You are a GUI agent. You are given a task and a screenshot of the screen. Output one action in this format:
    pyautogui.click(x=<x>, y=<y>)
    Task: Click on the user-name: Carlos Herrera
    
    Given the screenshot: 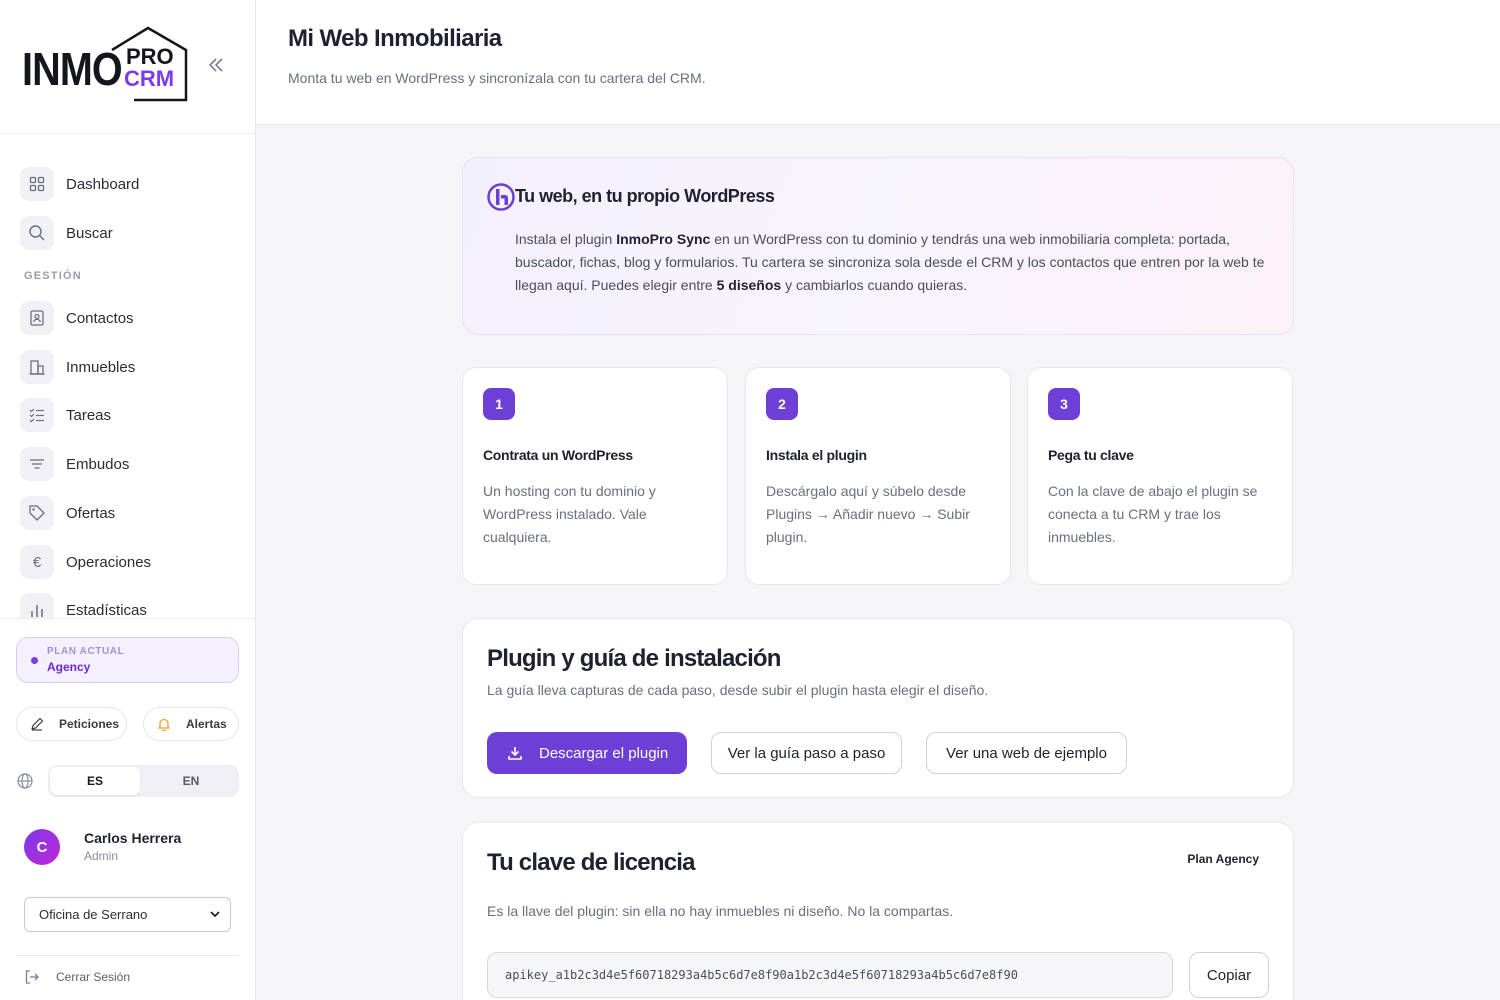 What is the action you would take?
    pyautogui.click(x=133, y=838)
    